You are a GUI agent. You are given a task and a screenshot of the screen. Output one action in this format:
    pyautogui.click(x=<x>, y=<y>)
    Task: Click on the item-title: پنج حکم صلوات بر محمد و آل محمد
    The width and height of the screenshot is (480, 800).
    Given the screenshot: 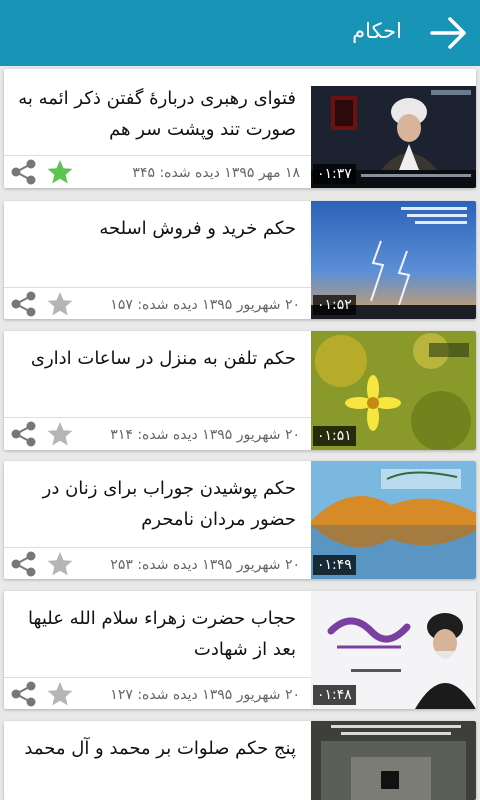 What is the action you would take?
    pyautogui.click(x=156, y=748)
    